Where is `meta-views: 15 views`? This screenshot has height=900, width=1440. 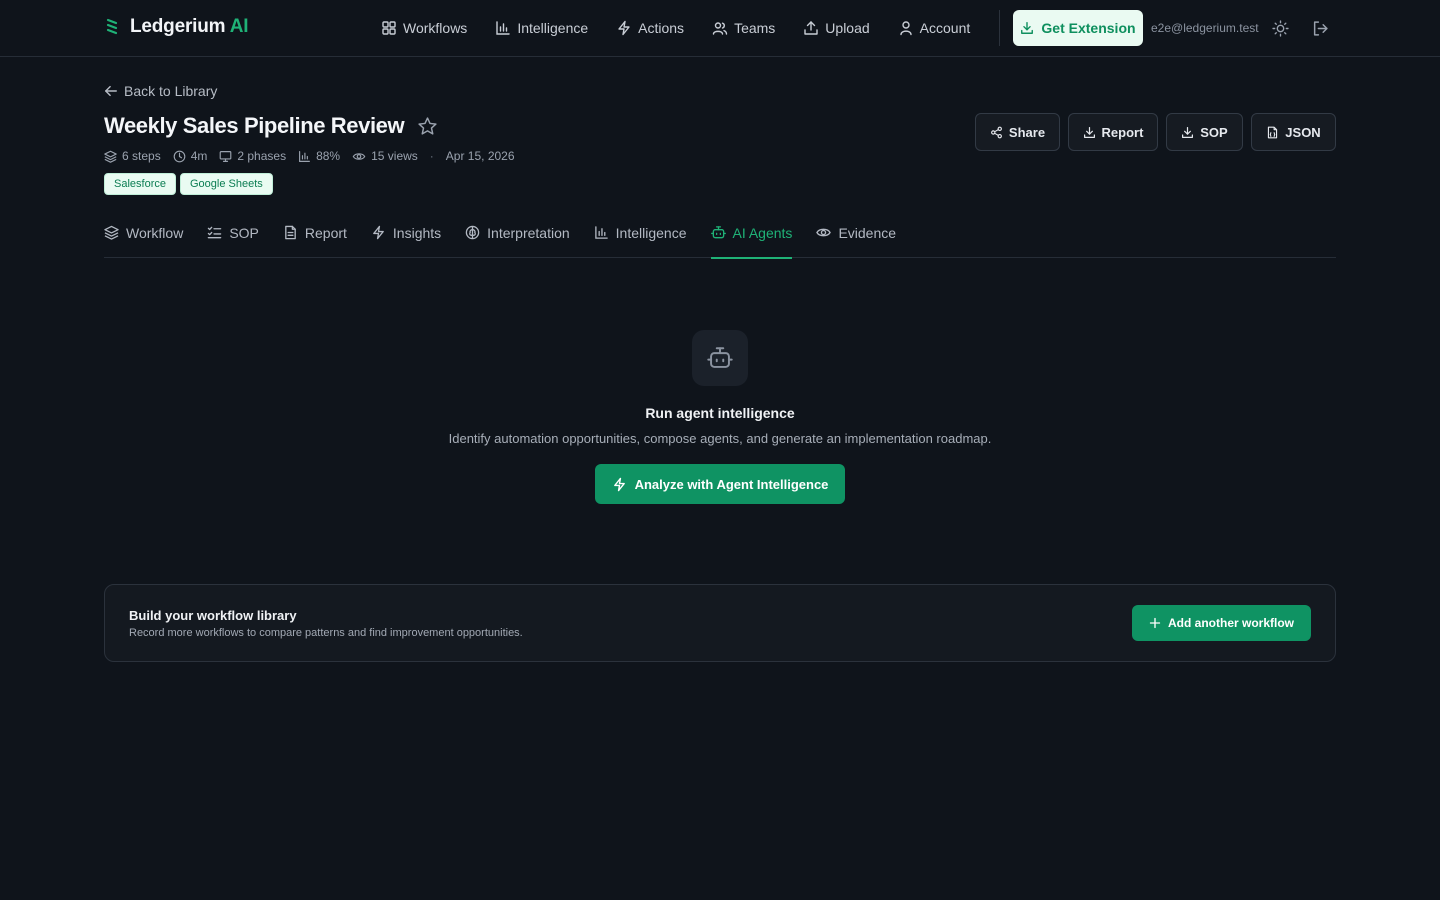 meta-views: 15 views is located at coordinates (385, 156).